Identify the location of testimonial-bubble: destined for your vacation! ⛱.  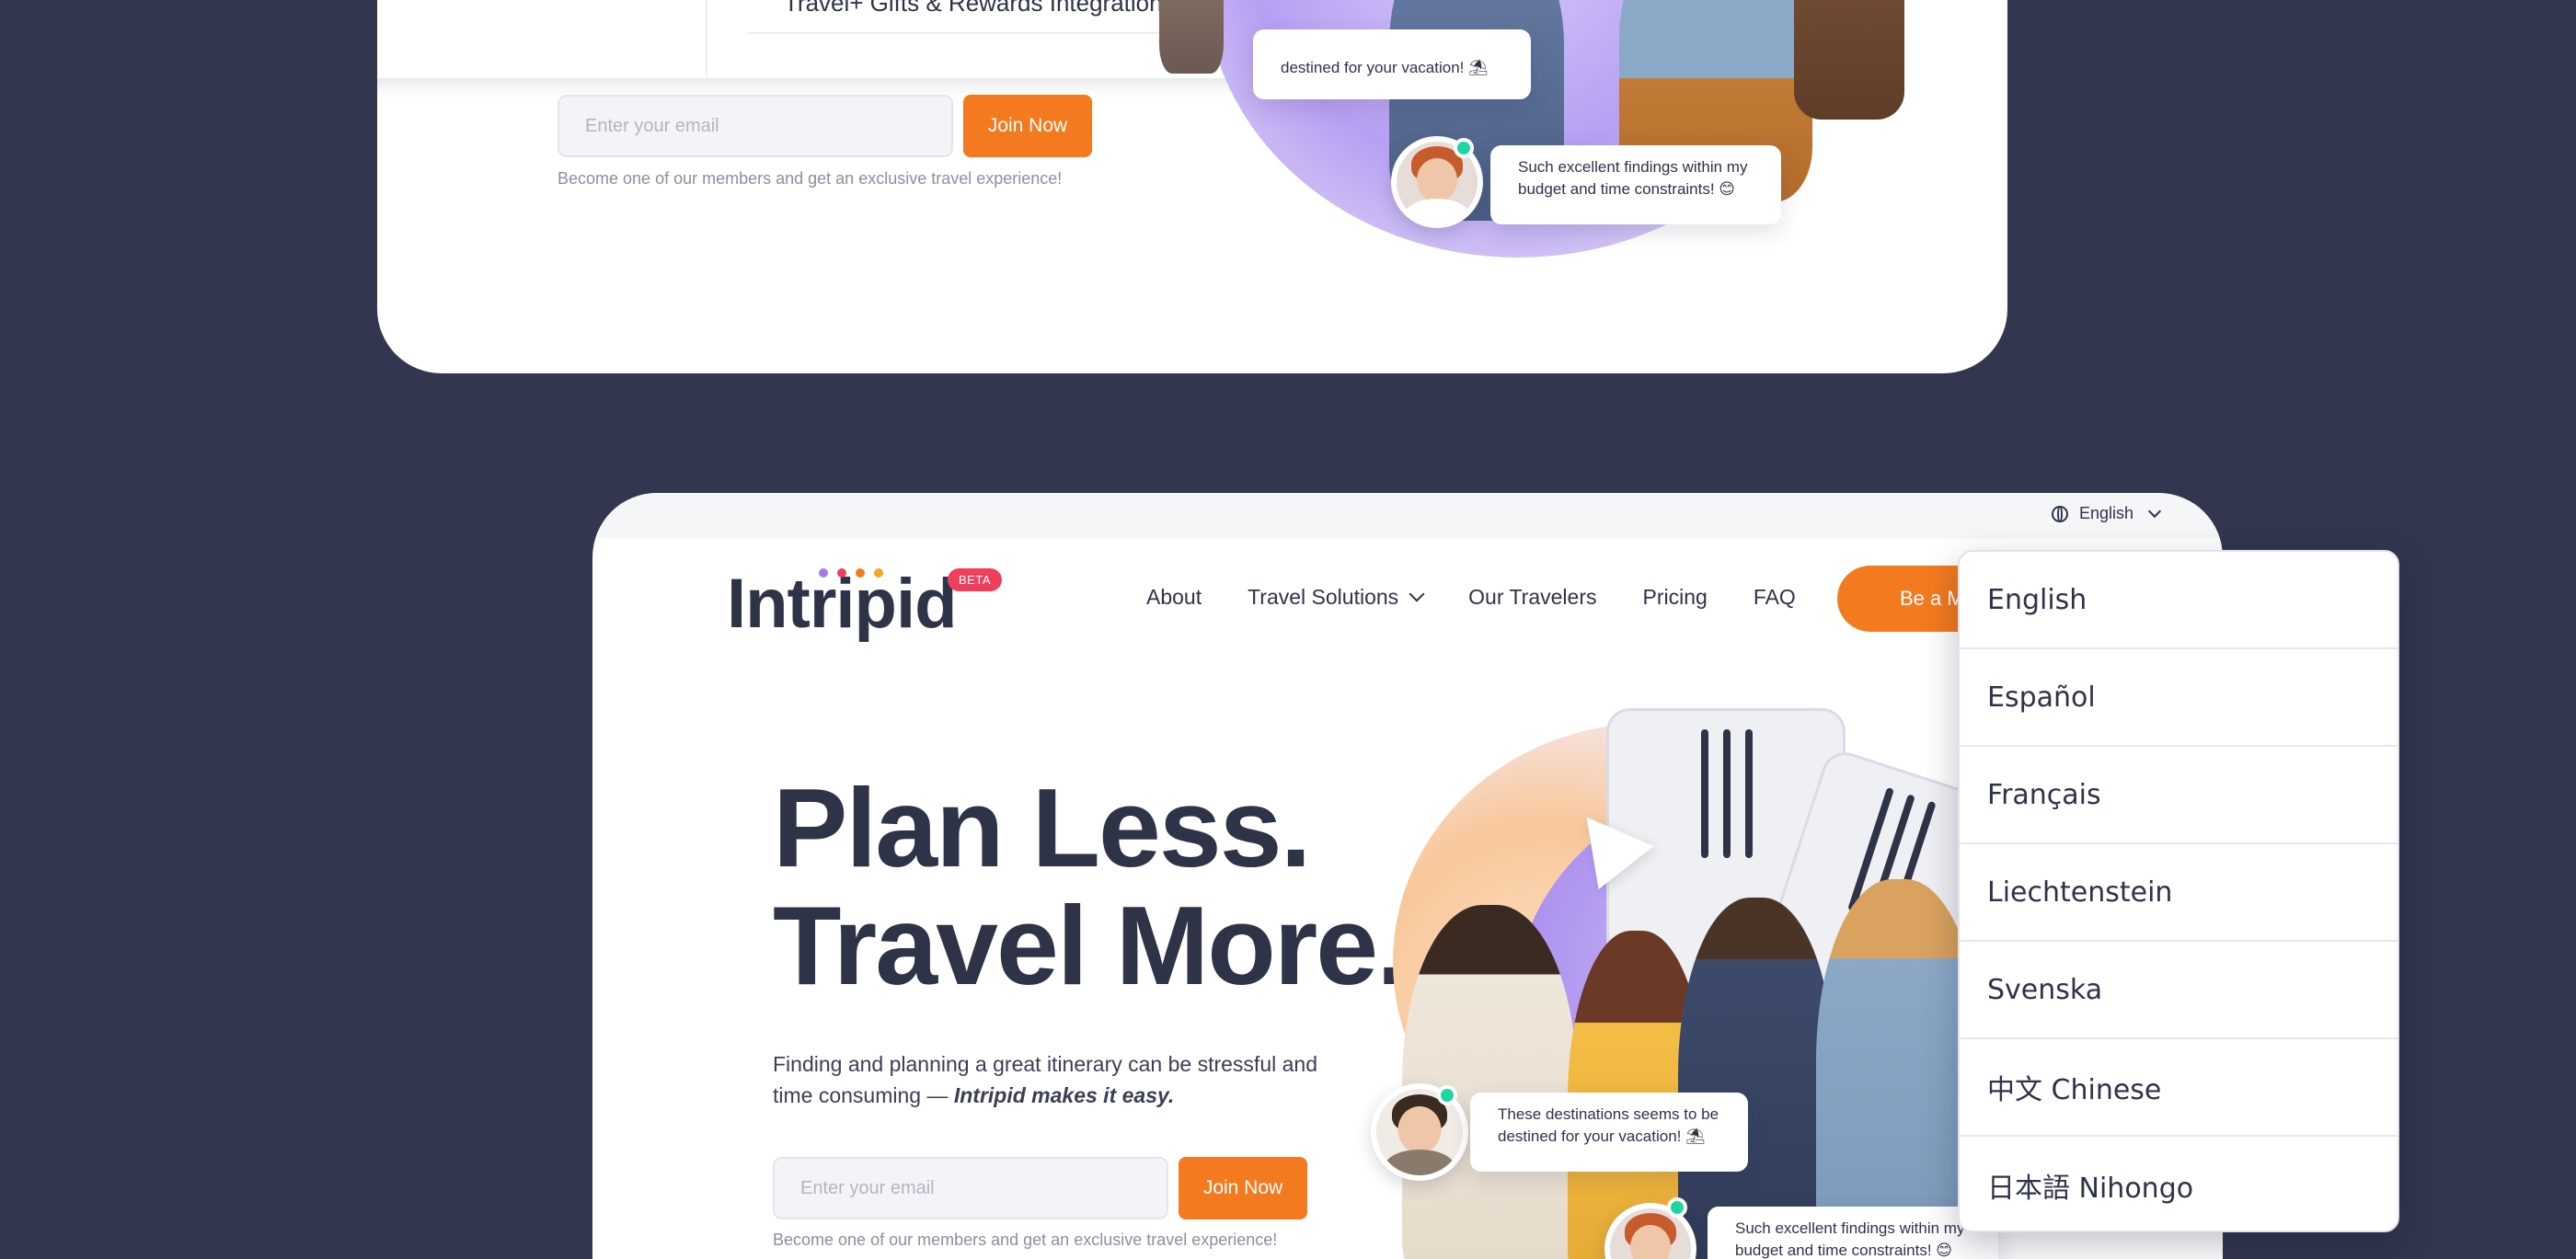
(1392, 64).